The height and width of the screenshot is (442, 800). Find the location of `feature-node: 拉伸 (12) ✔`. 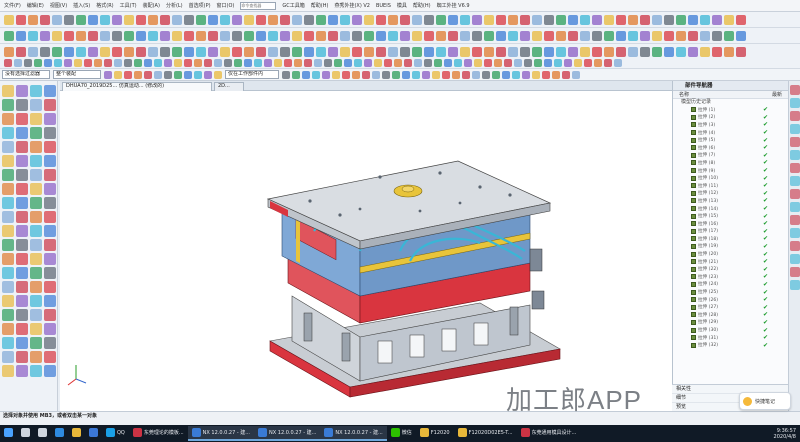

feature-node: 拉伸 (12) ✔ is located at coordinates (730, 194).